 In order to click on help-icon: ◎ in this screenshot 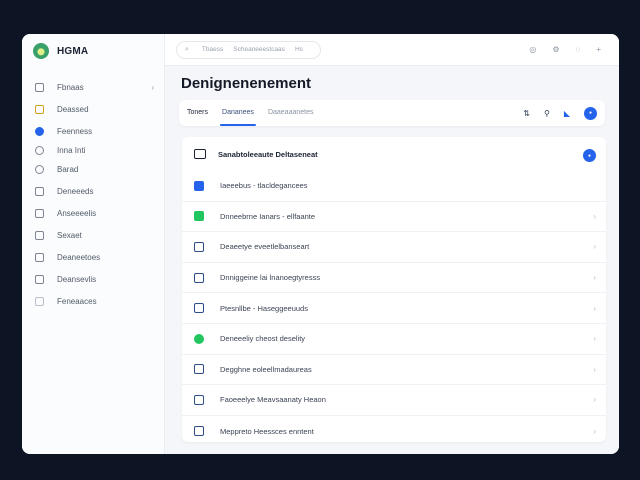, I will do `click(532, 49)`.